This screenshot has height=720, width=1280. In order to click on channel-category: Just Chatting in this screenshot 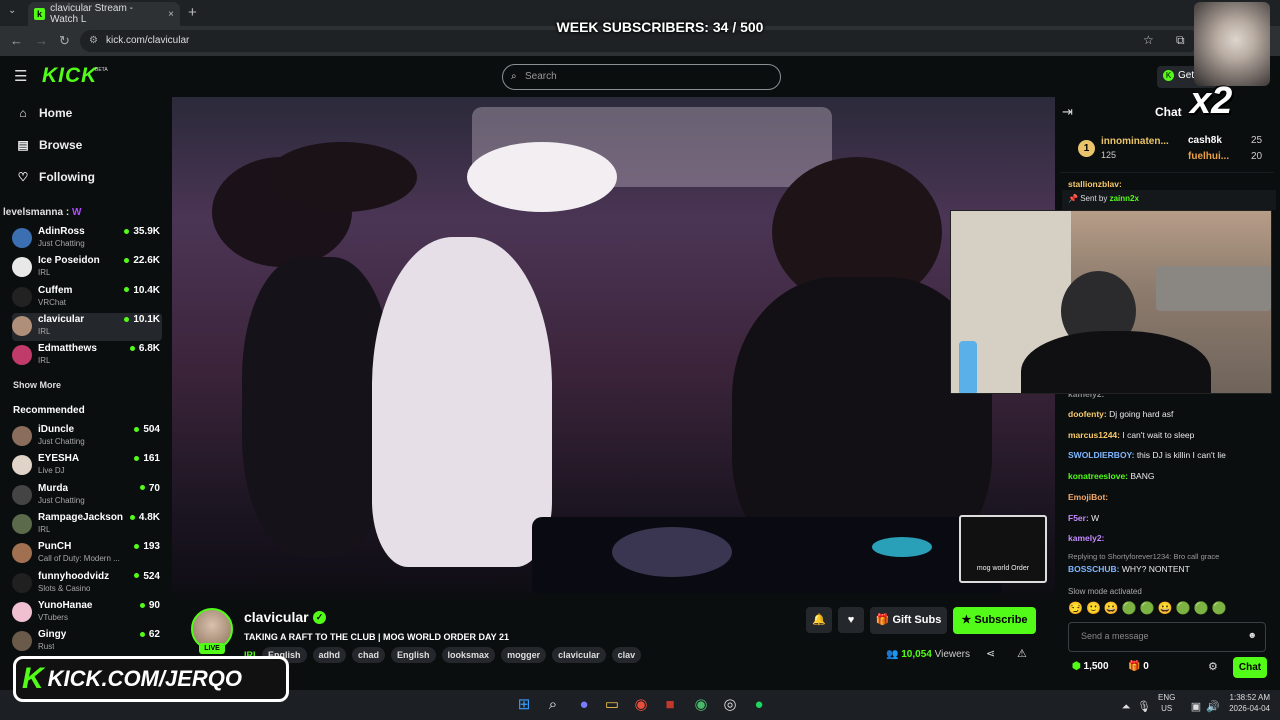, I will do `click(61, 441)`.